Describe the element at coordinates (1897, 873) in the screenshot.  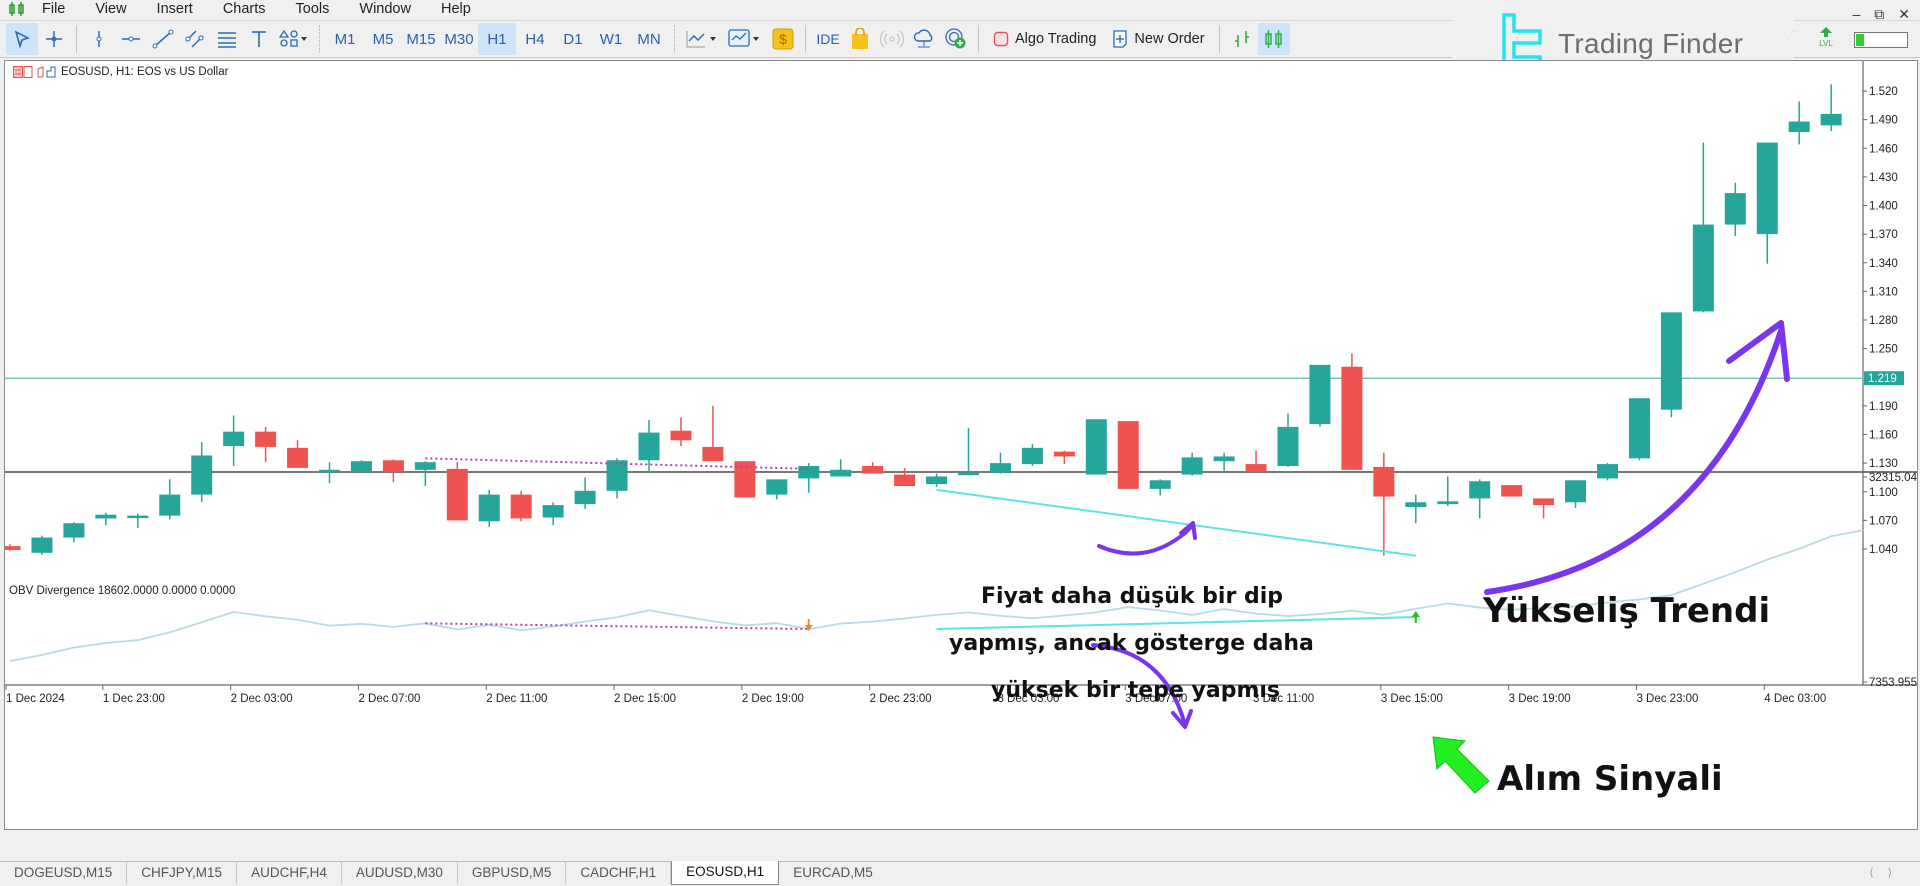
I see `scroll-right-icon: ⟩` at that location.